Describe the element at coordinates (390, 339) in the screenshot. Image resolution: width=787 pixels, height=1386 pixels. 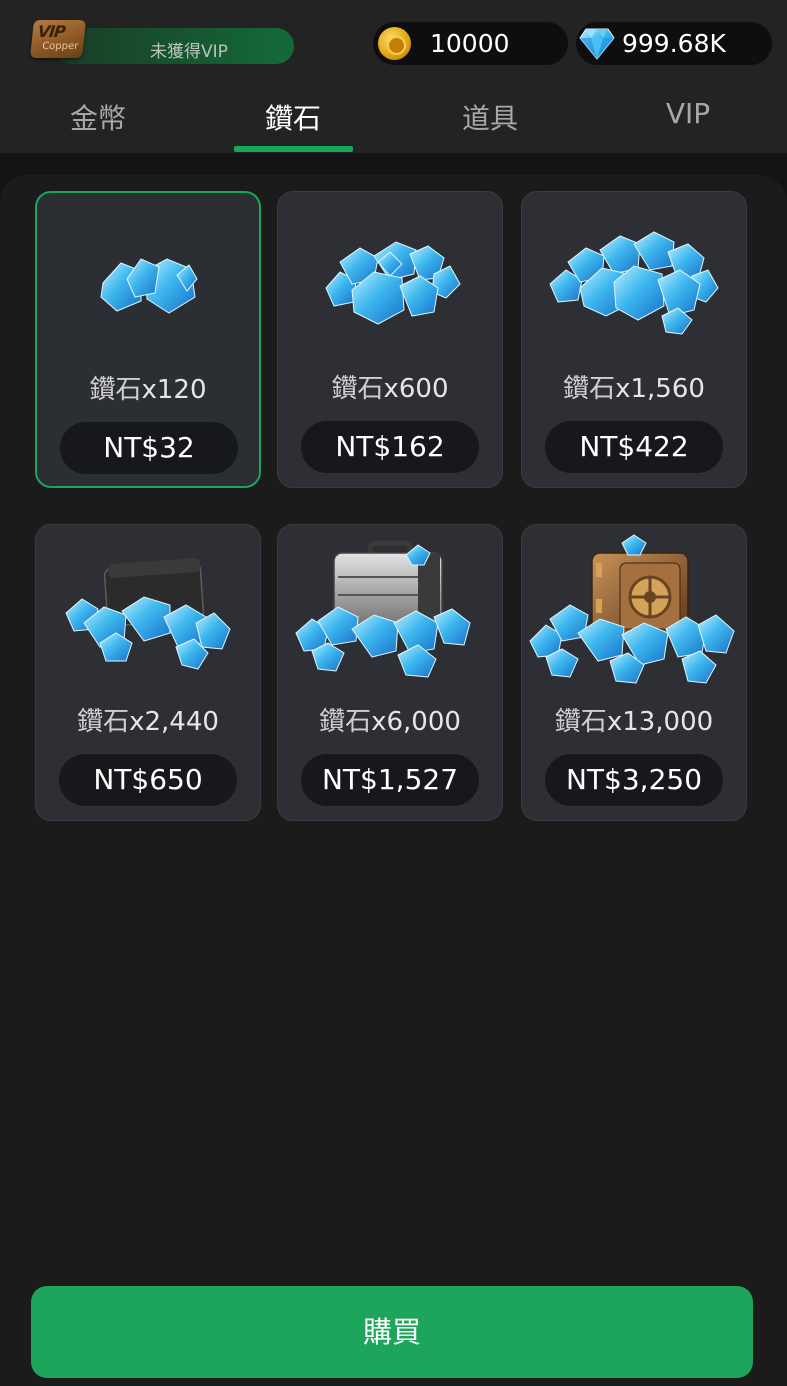
I see `product-card-diamonds-600: 鑽石x600 NT$162` at that location.